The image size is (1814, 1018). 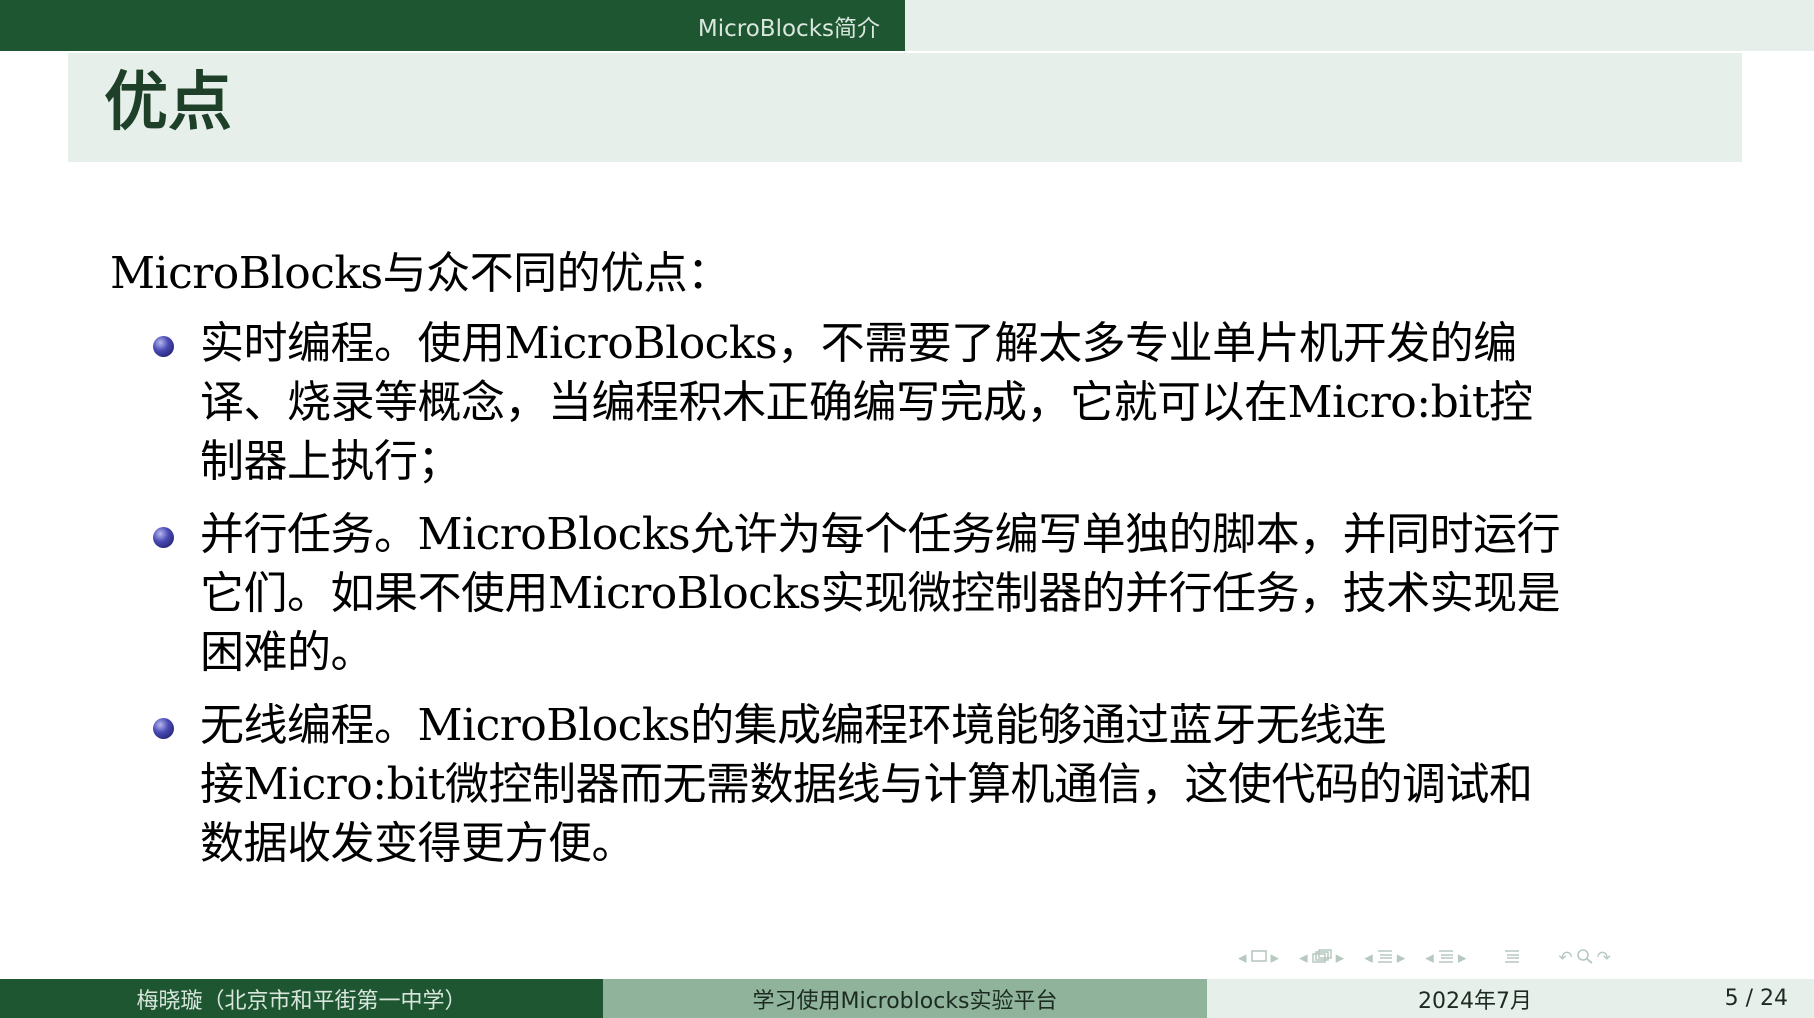 I want to click on intro-text: MicroBlocks与众不同的优点：, so click(x=420, y=273).